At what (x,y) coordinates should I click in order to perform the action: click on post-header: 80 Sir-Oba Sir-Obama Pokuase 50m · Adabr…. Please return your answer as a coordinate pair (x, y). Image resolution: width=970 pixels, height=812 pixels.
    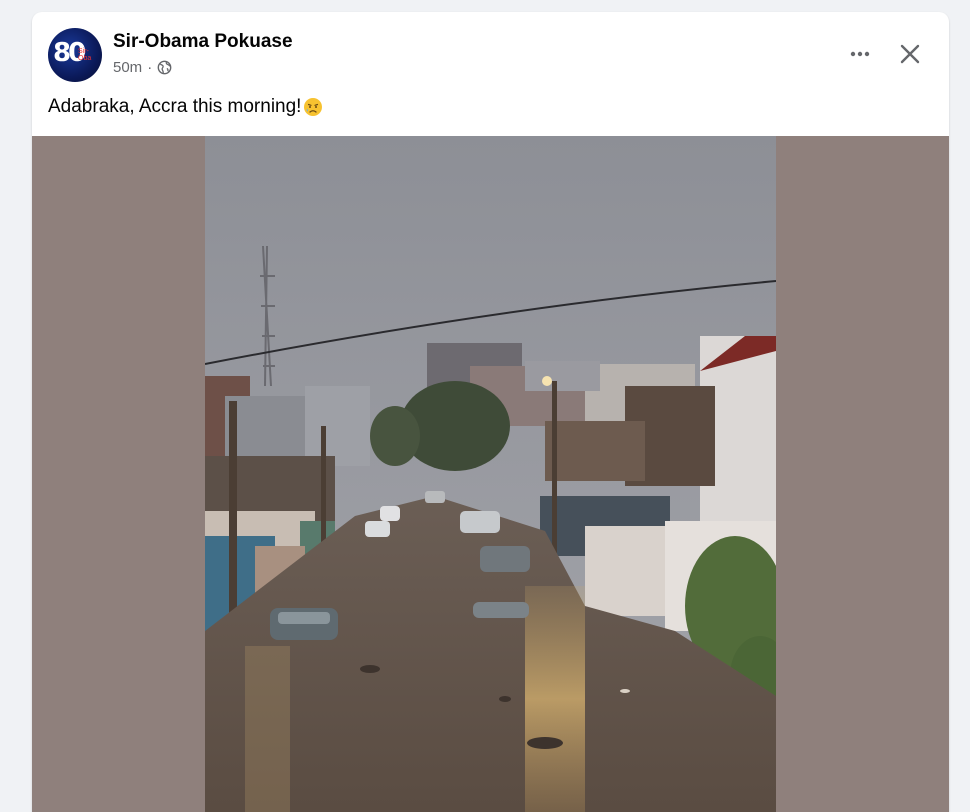
    Looking at the image, I should click on (490, 74).